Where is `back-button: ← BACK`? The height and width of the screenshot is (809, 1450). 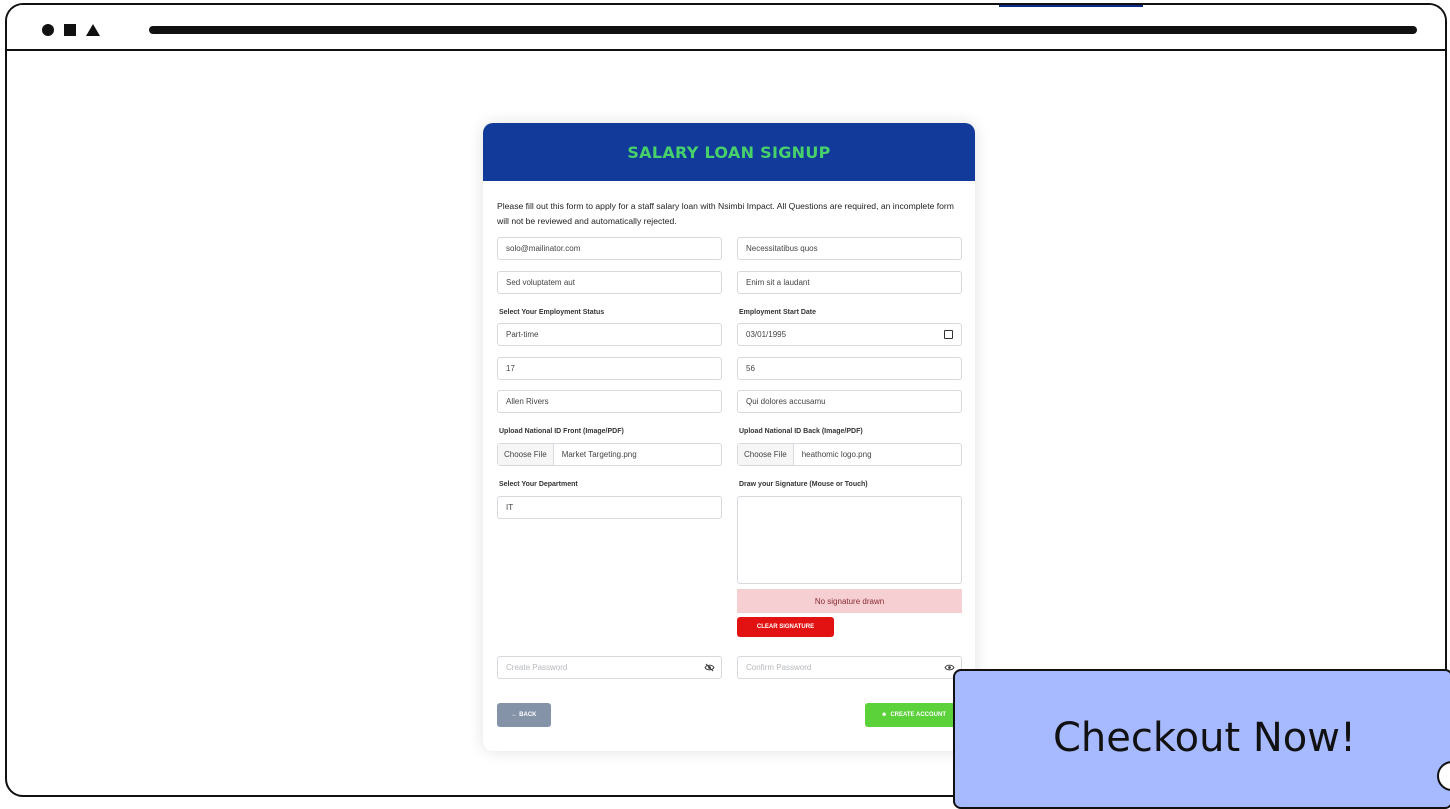 back-button: ← BACK is located at coordinates (524, 715).